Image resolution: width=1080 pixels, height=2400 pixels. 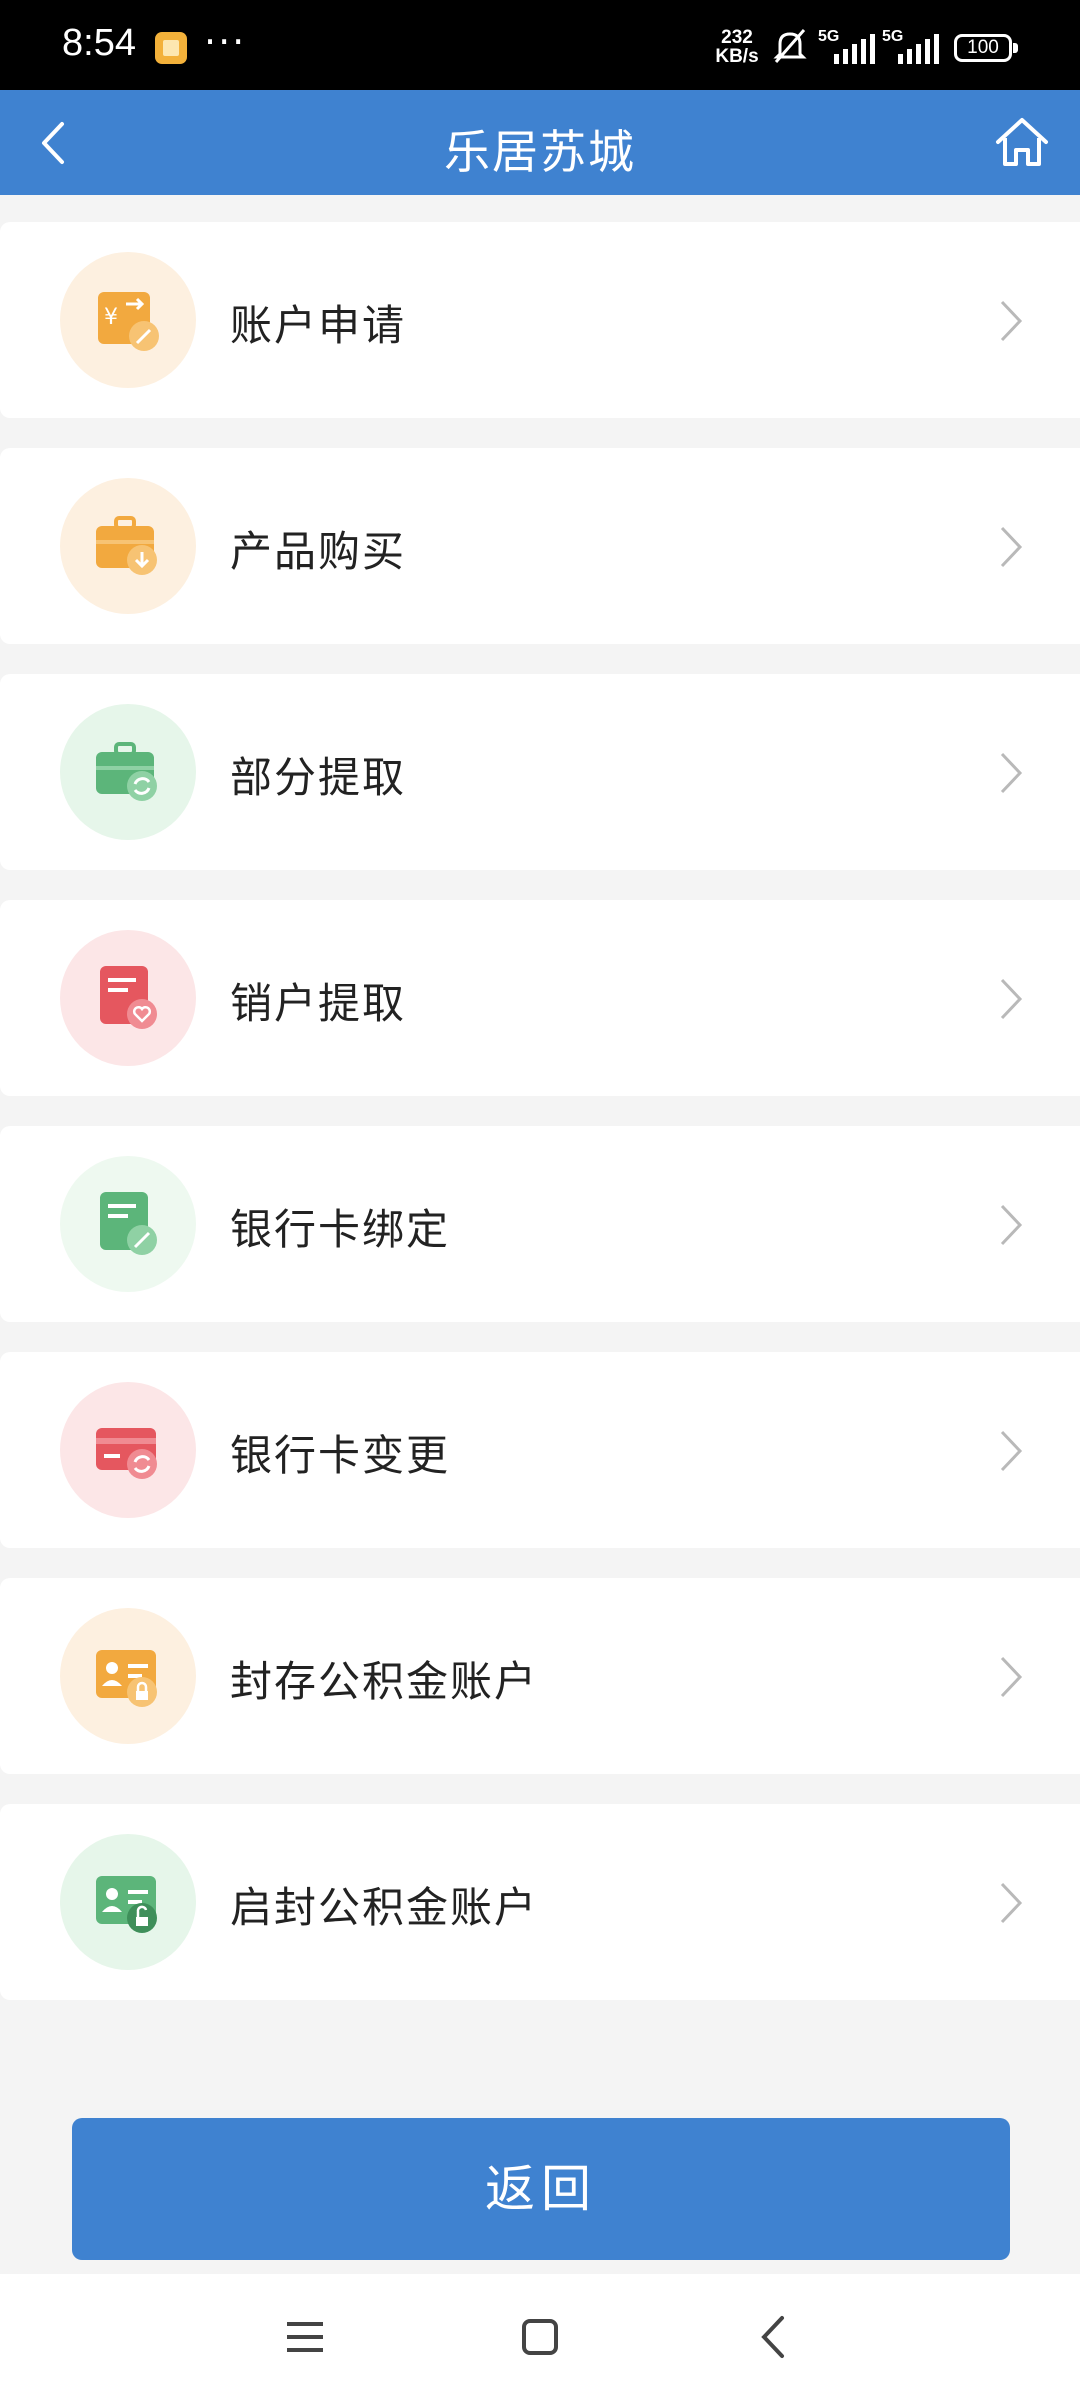 I want to click on app-header: 乐居苏城, so click(x=540, y=142).